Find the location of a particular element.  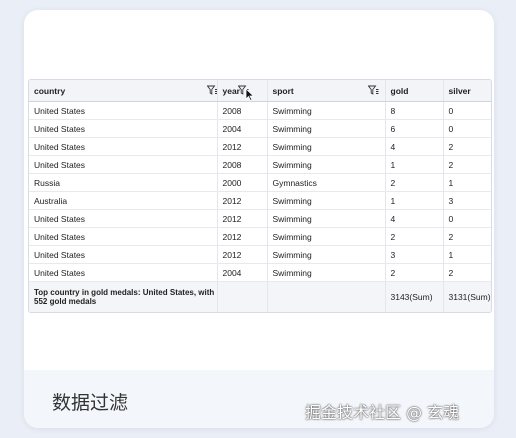

table-row: United States 2012 Swimming 4 2 is located at coordinates (260, 146).